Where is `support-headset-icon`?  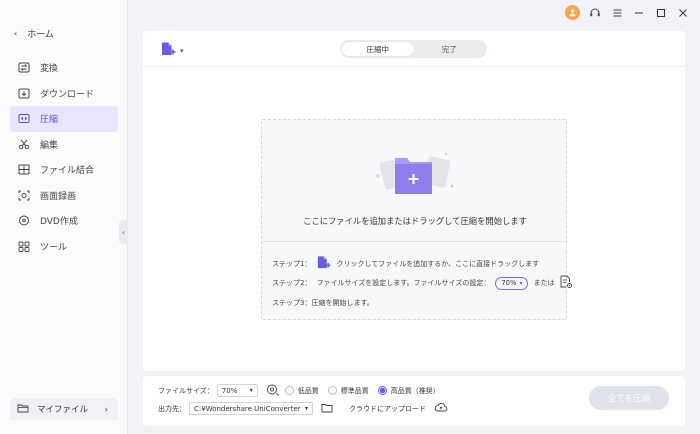
support-headset-icon is located at coordinates (595, 13).